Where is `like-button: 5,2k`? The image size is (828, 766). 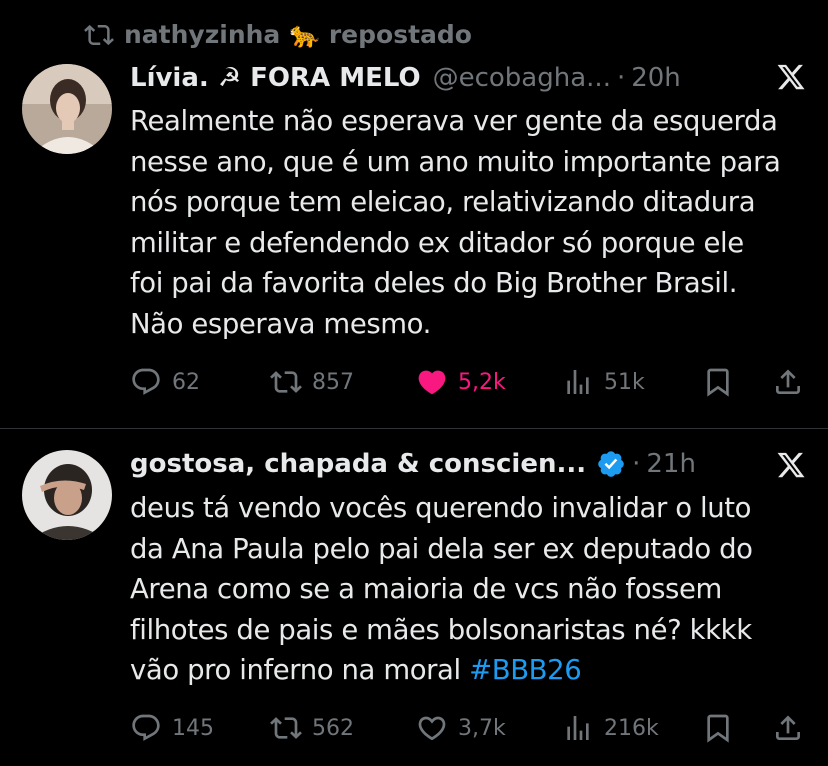 like-button: 5,2k is located at coordinates (461, 382).